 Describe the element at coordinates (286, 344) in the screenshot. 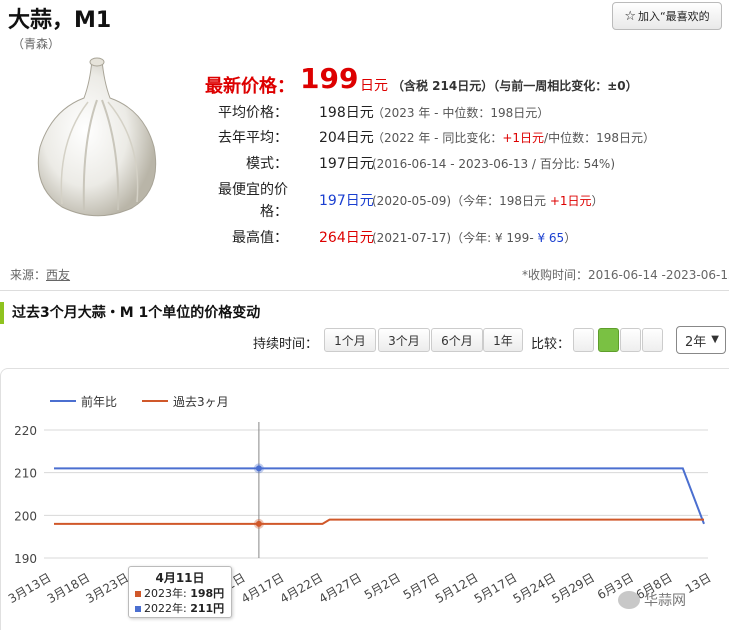

I see `duration-label: 持续时间：` at that location.